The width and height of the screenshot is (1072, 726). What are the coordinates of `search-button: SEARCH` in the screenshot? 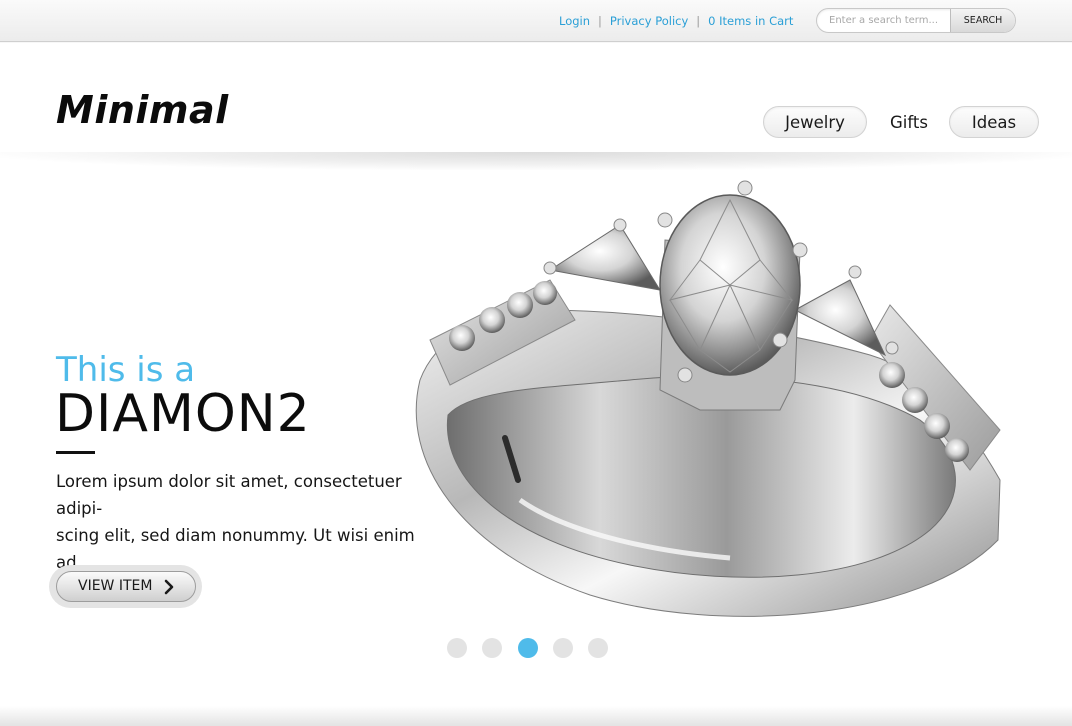 It's located at (982, 20).